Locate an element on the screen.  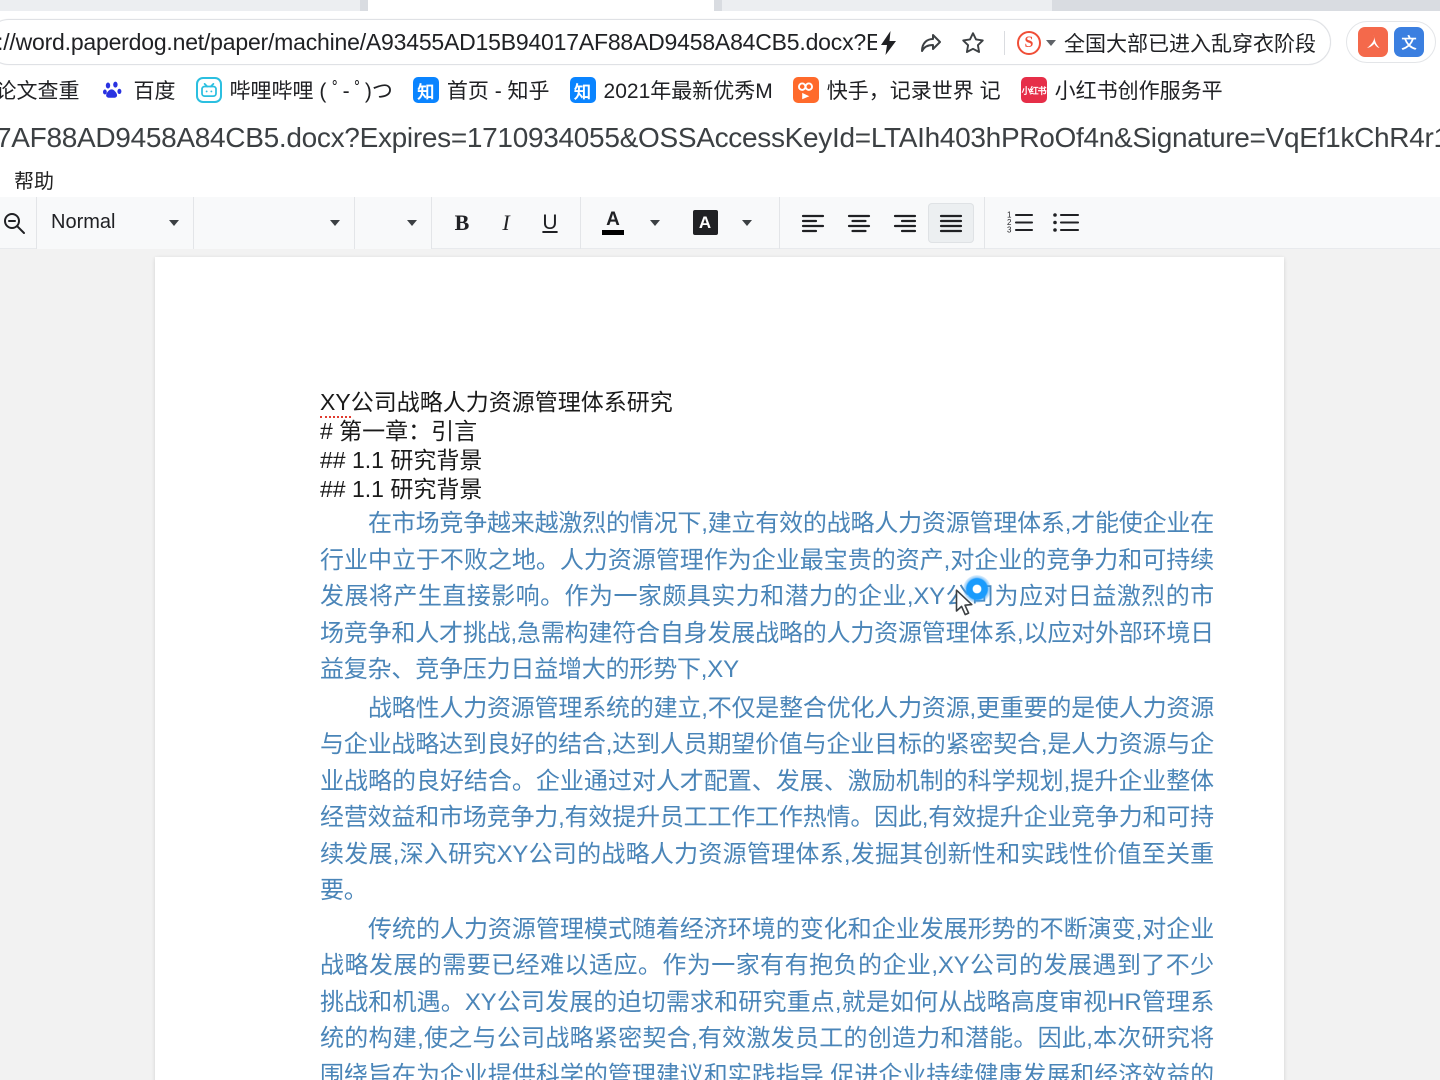
bookmark-item: 知 2021年最新优秀M is located at coordinates (671, 90).